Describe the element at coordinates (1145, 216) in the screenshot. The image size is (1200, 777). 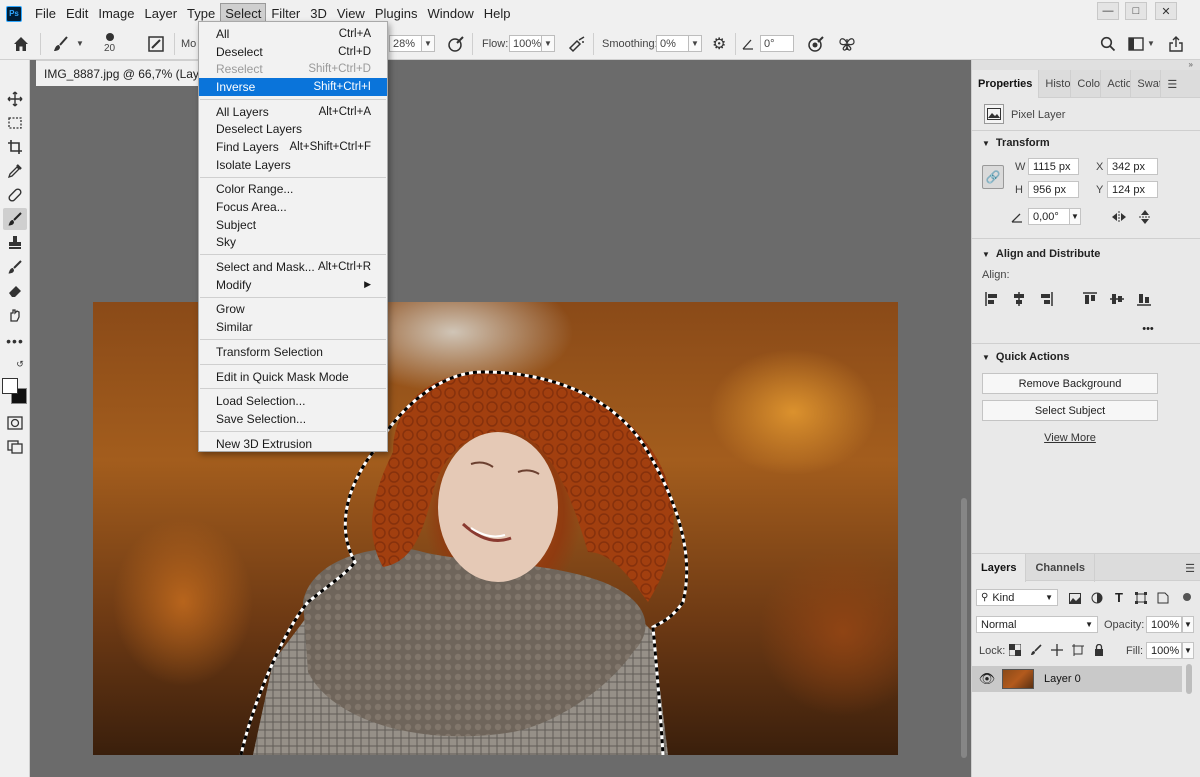
I see `flip-vertical-button` at that location.